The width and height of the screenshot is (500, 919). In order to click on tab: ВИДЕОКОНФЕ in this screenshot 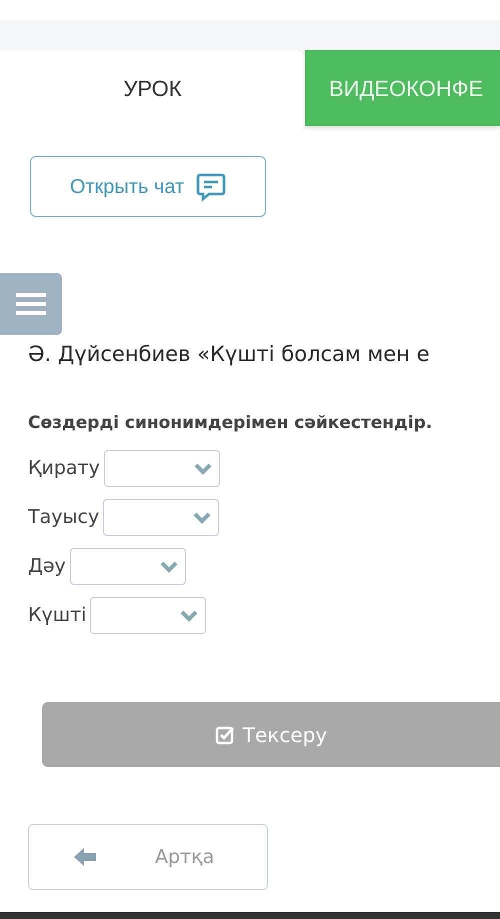, I will do `click(402, 88)`.